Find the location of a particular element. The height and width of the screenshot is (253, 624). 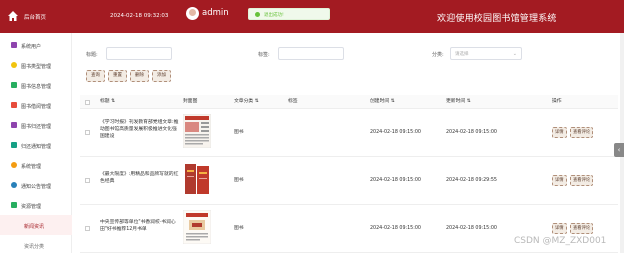

title-filter-input is located at coordinates (139, 53).